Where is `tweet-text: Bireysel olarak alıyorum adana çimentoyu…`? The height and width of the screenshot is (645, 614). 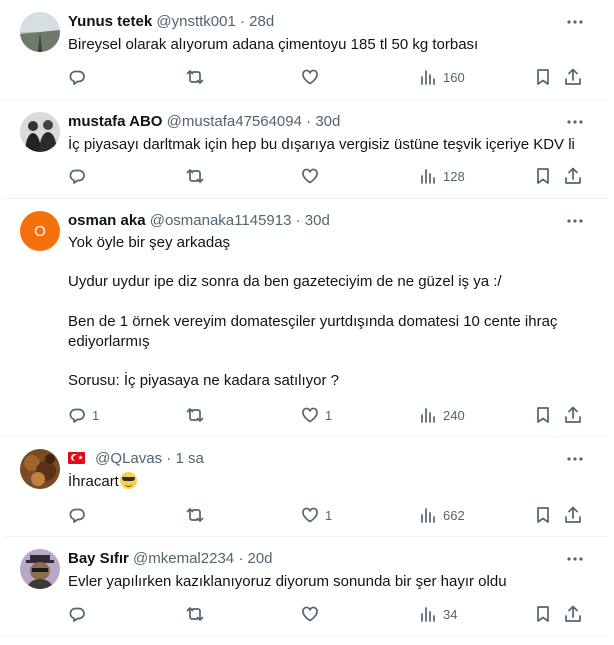
tweet-text: Bireysel olarak alıyorum adana çimentoyu… is located at coordinates (331, 45).